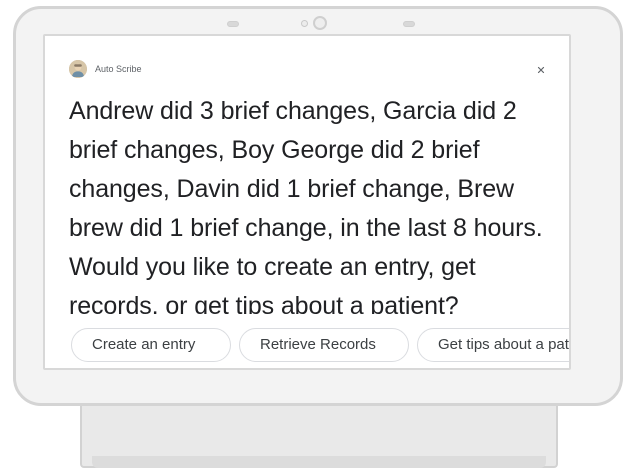 The width and height of the screenshot is (637, 474). I want to click on close-icon, so click(541, 69).